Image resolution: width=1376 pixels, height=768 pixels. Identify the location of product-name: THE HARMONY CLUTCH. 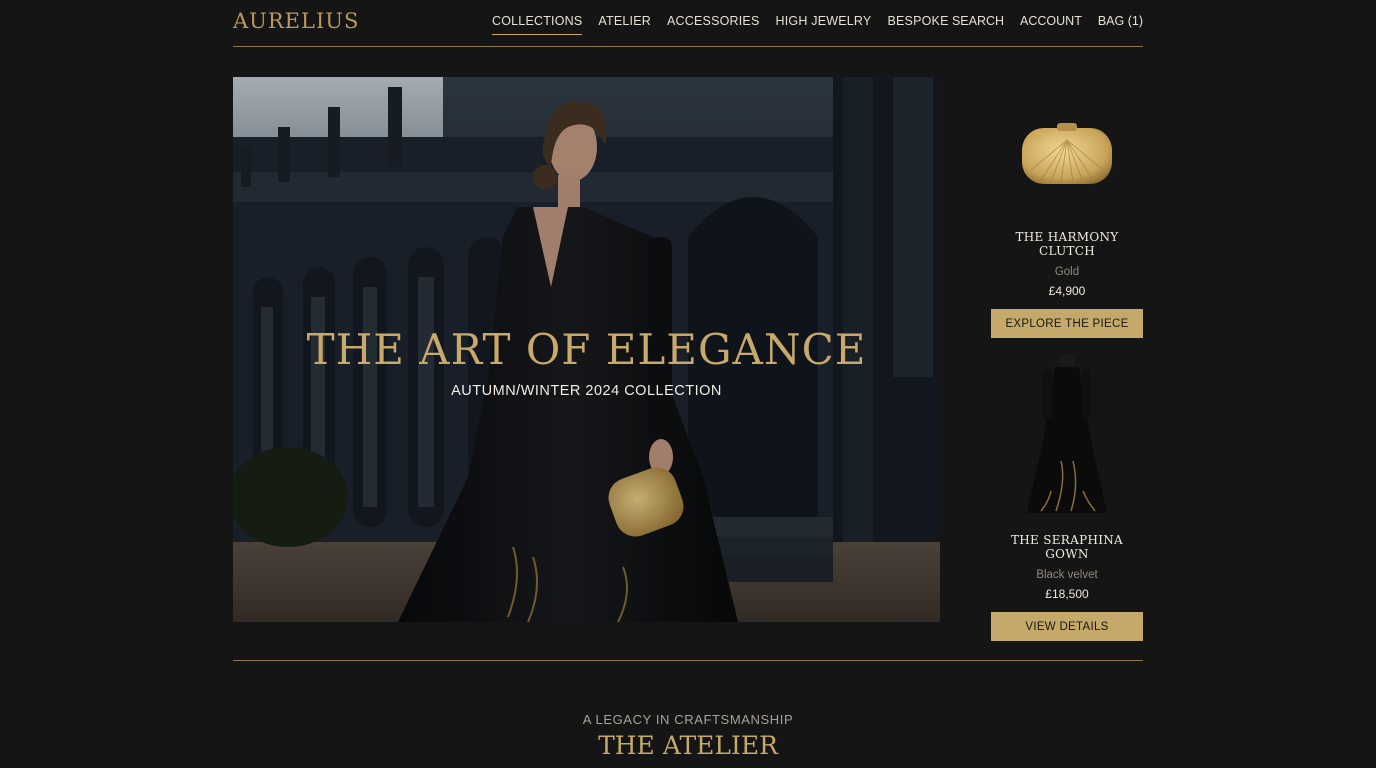
(1067, 244).